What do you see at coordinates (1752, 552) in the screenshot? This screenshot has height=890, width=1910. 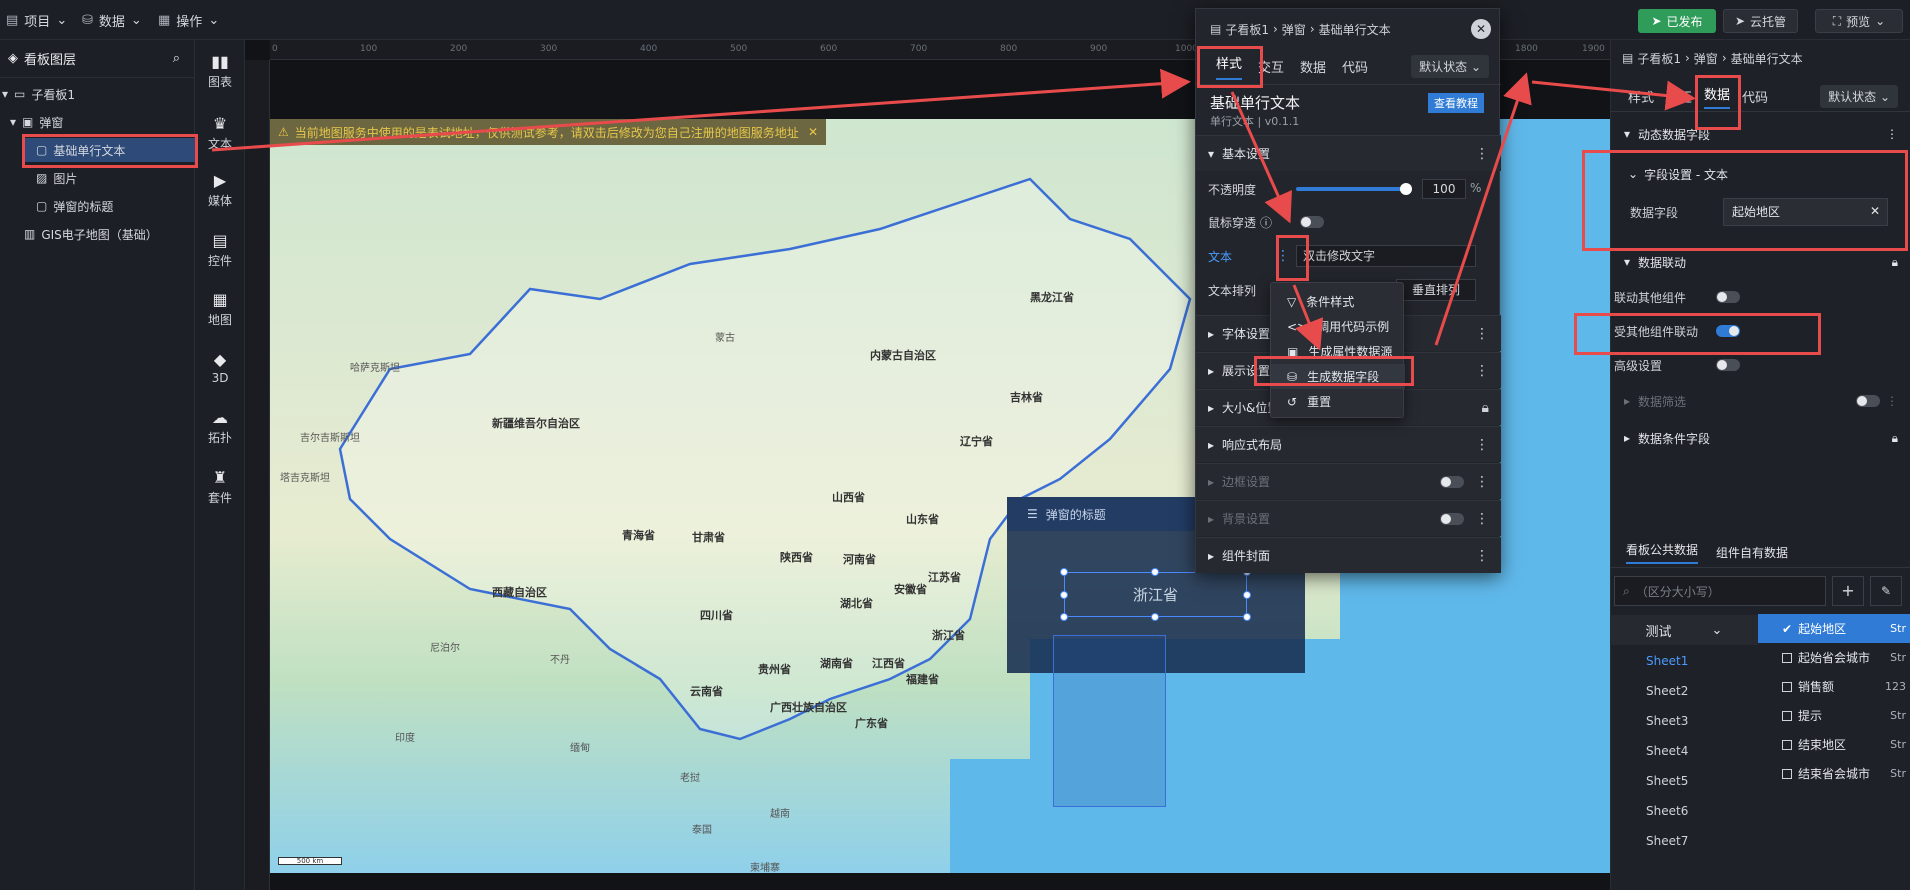 I see `tab-own-data: 组件自有数据` at bounding box center [1752, 552].